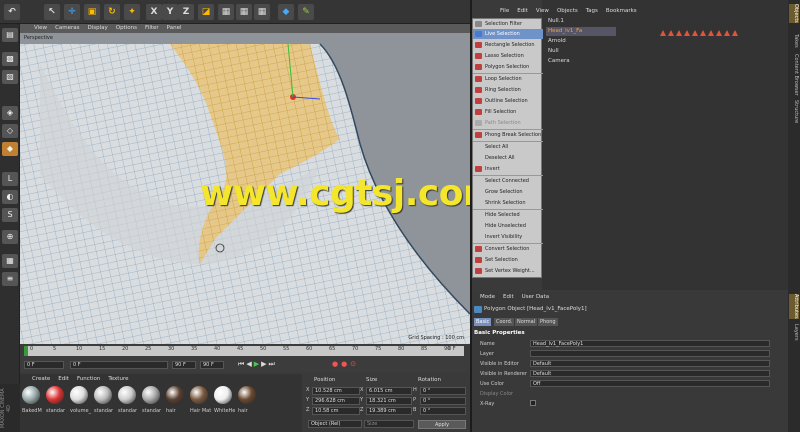 This screenshot has width=800, height=432. What do you see at coordinates (557, 41) in the screenshot?
I see `object-arnold: Arnold` at bounding box center [557, 41].